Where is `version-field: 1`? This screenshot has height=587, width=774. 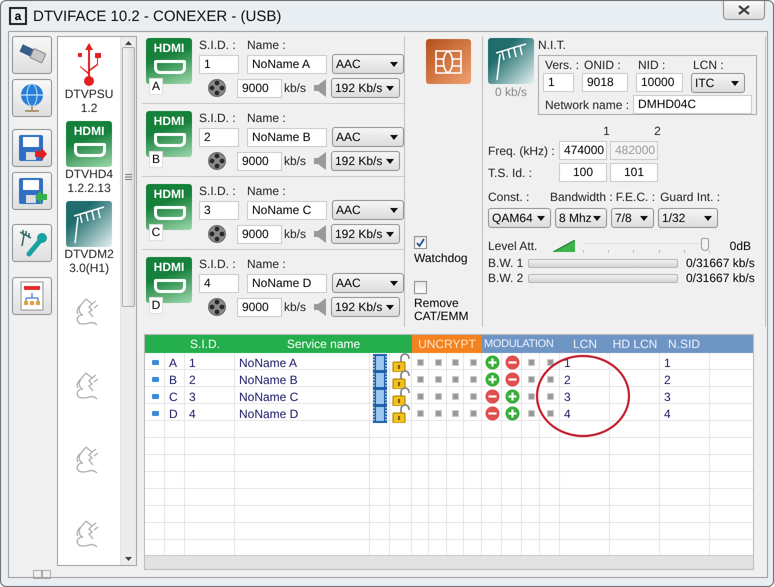
version-field: 1 is located at coordinates (558, 82).